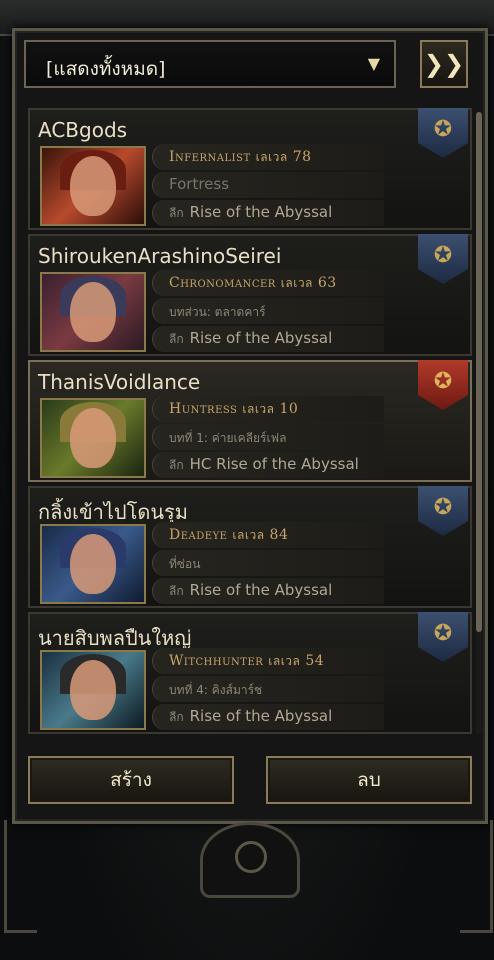 The image size is (494, 960). What do you see at coordinates (327, 283) in the screenshot?
I see `character-level: 63` at bounding box center [327, 283].